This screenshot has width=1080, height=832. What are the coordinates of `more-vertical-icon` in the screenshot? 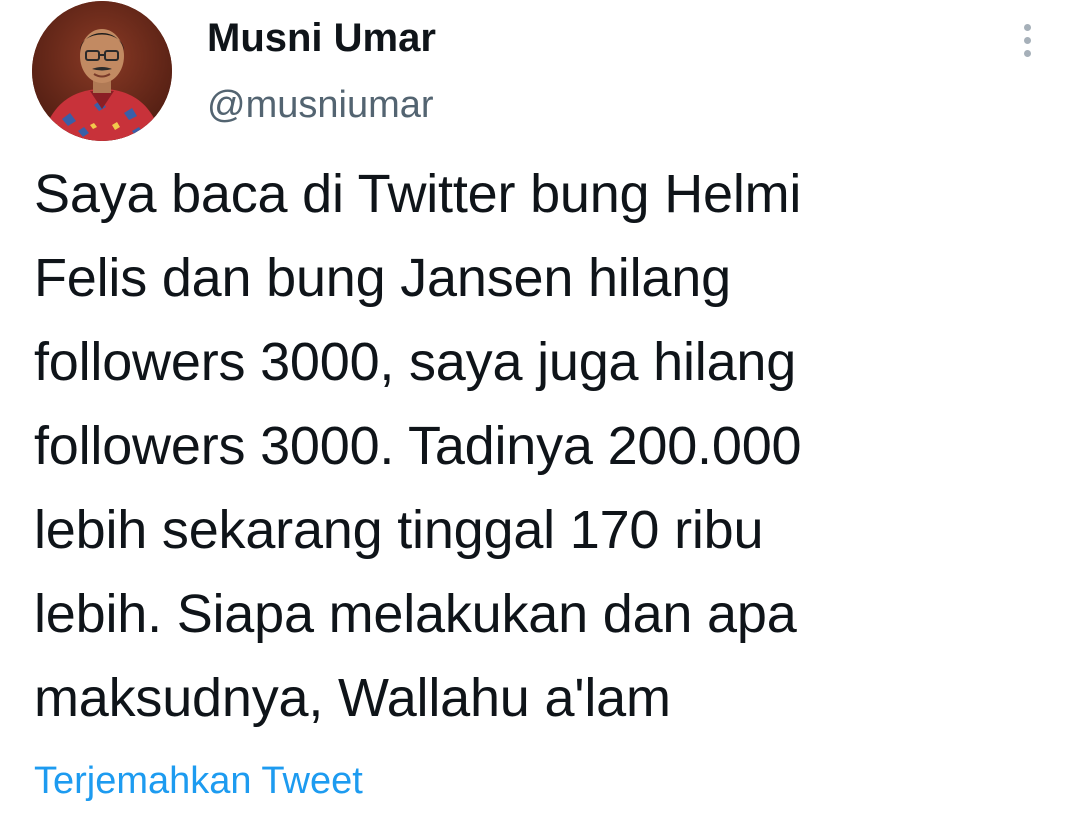 It's located at (1027, 27).